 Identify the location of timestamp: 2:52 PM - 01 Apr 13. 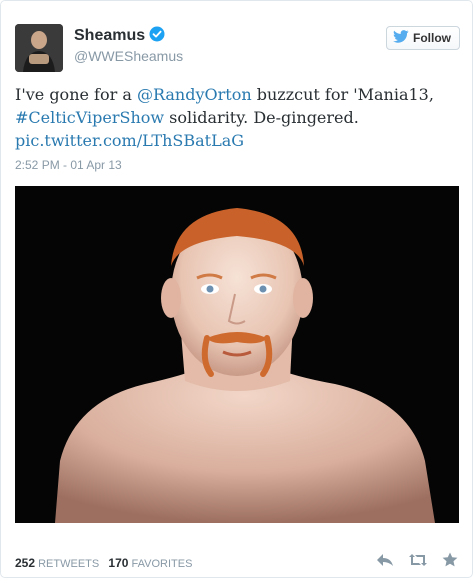
(68, 165).